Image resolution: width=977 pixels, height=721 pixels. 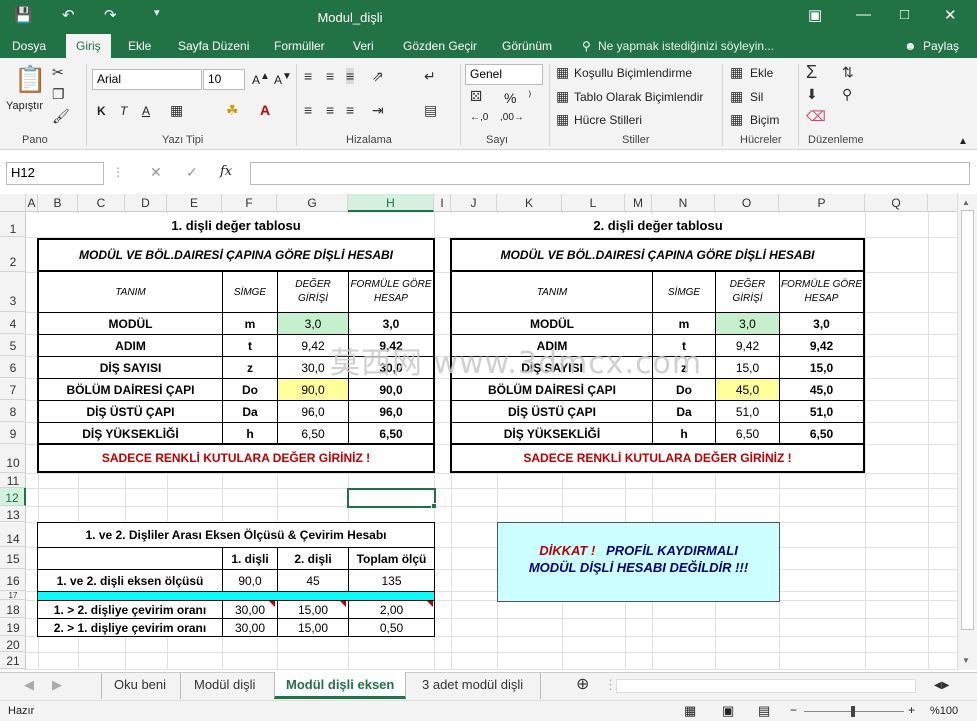 What do you see at coordinates (527, 46) in the screenshot?
I see `tab-view: Görünüm` at bounding box center [527, 46].